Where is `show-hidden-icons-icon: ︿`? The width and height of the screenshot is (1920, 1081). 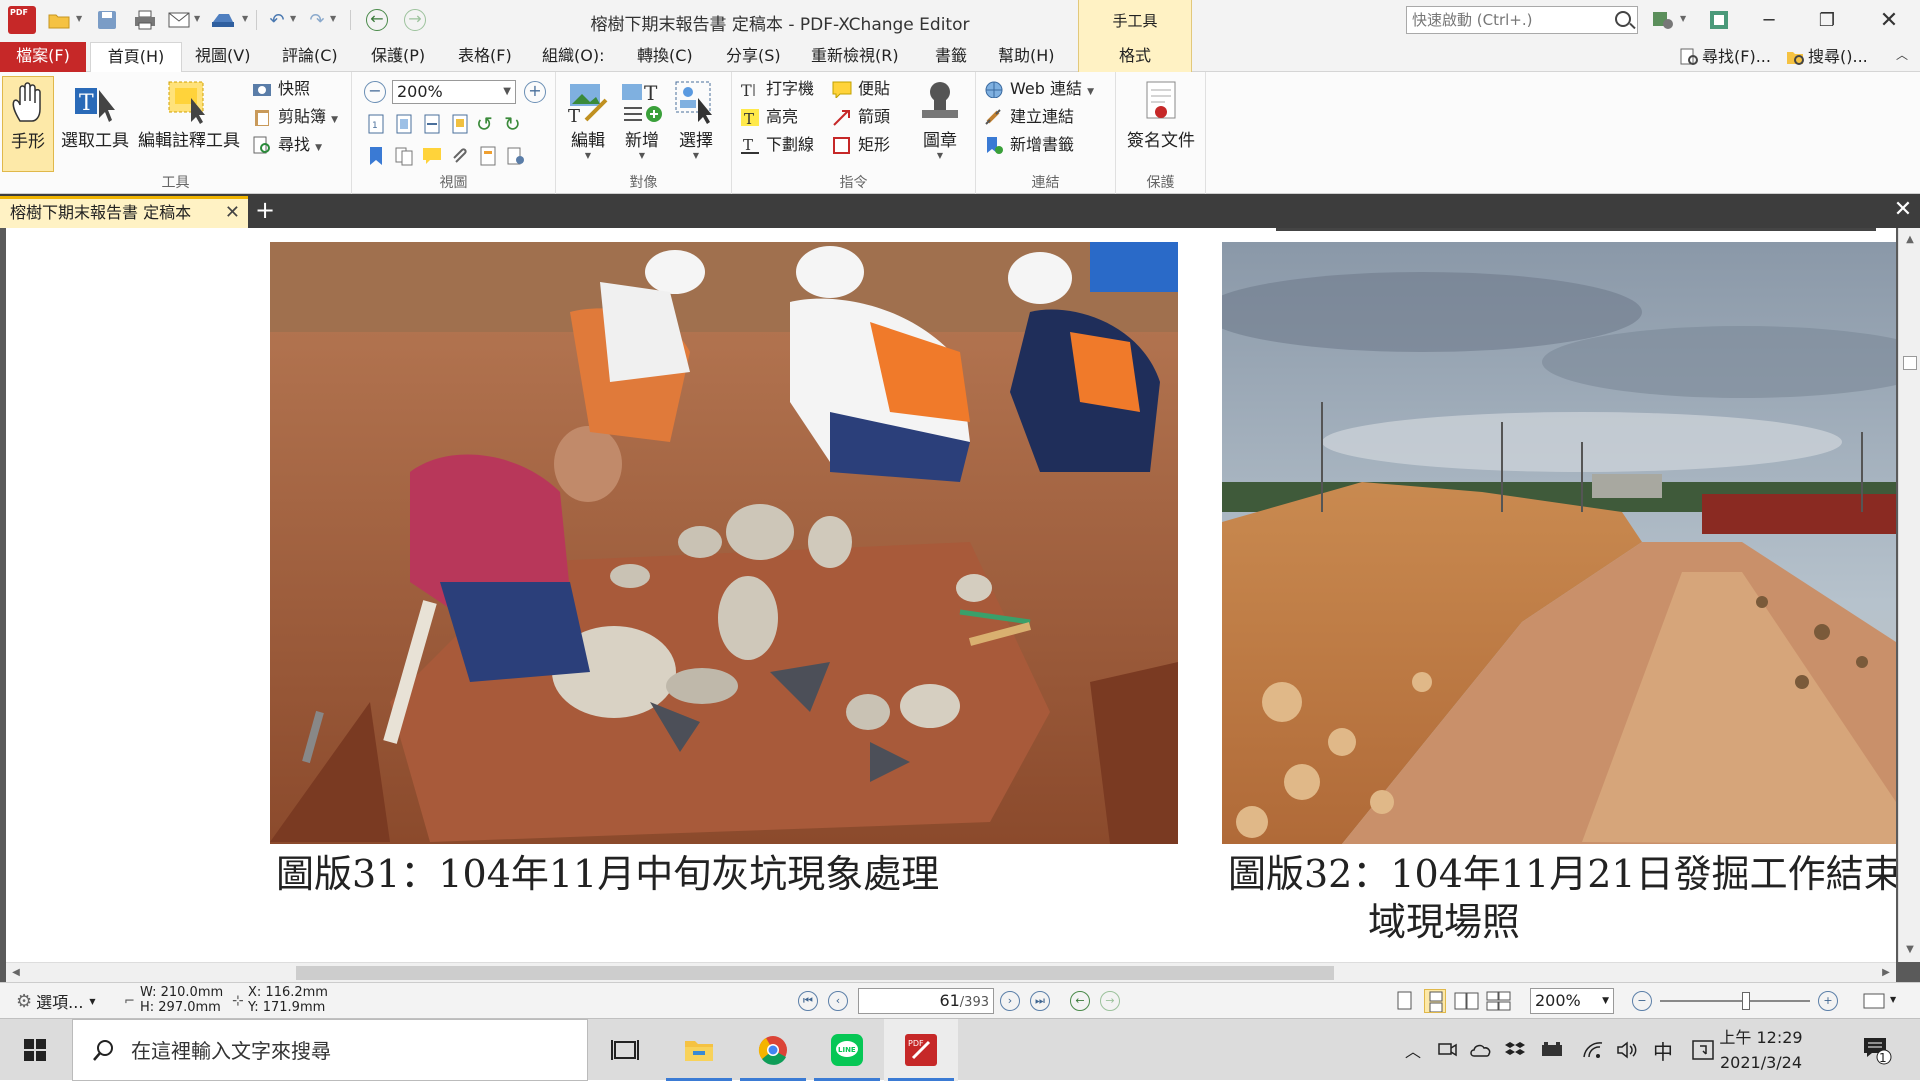 show-hidden-icons-icon: ︿ is located at coordinates (1413, 1050).